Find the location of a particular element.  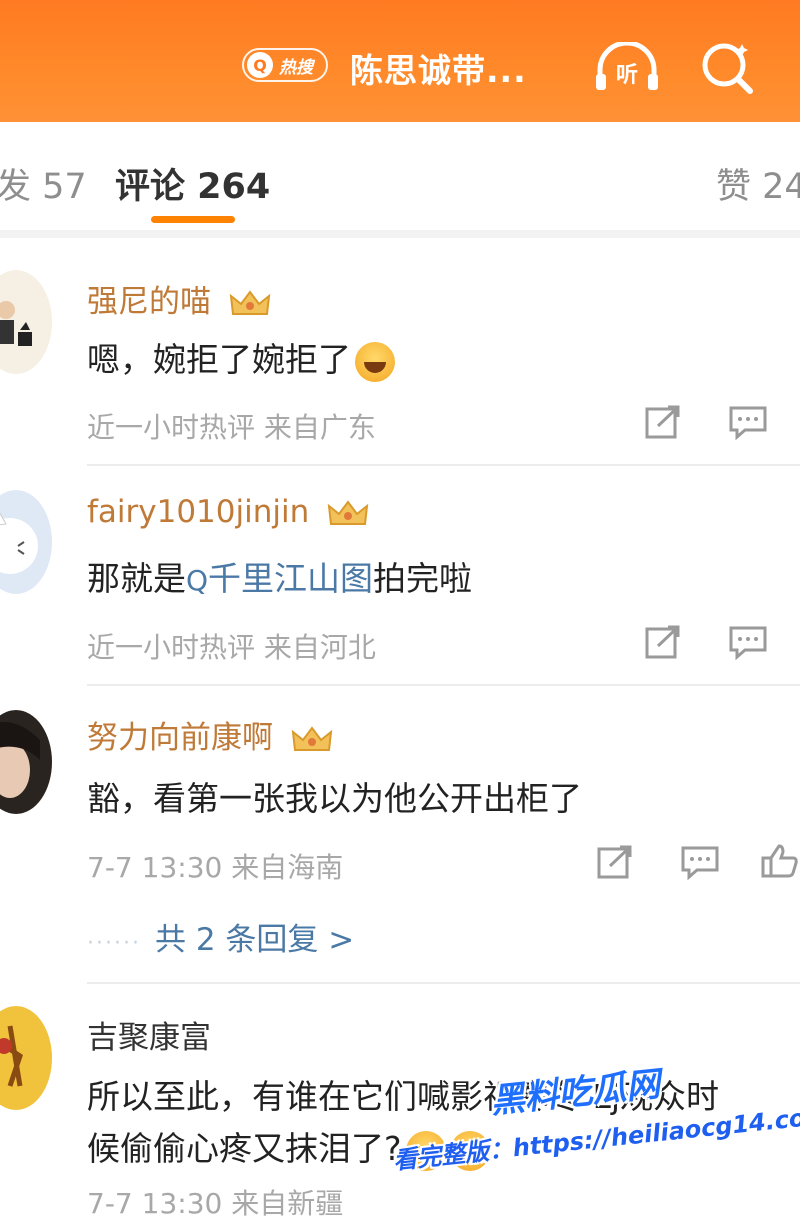

top-header: Q 热搜 陈思诚带... 听 is located at coordinates (400, 61).